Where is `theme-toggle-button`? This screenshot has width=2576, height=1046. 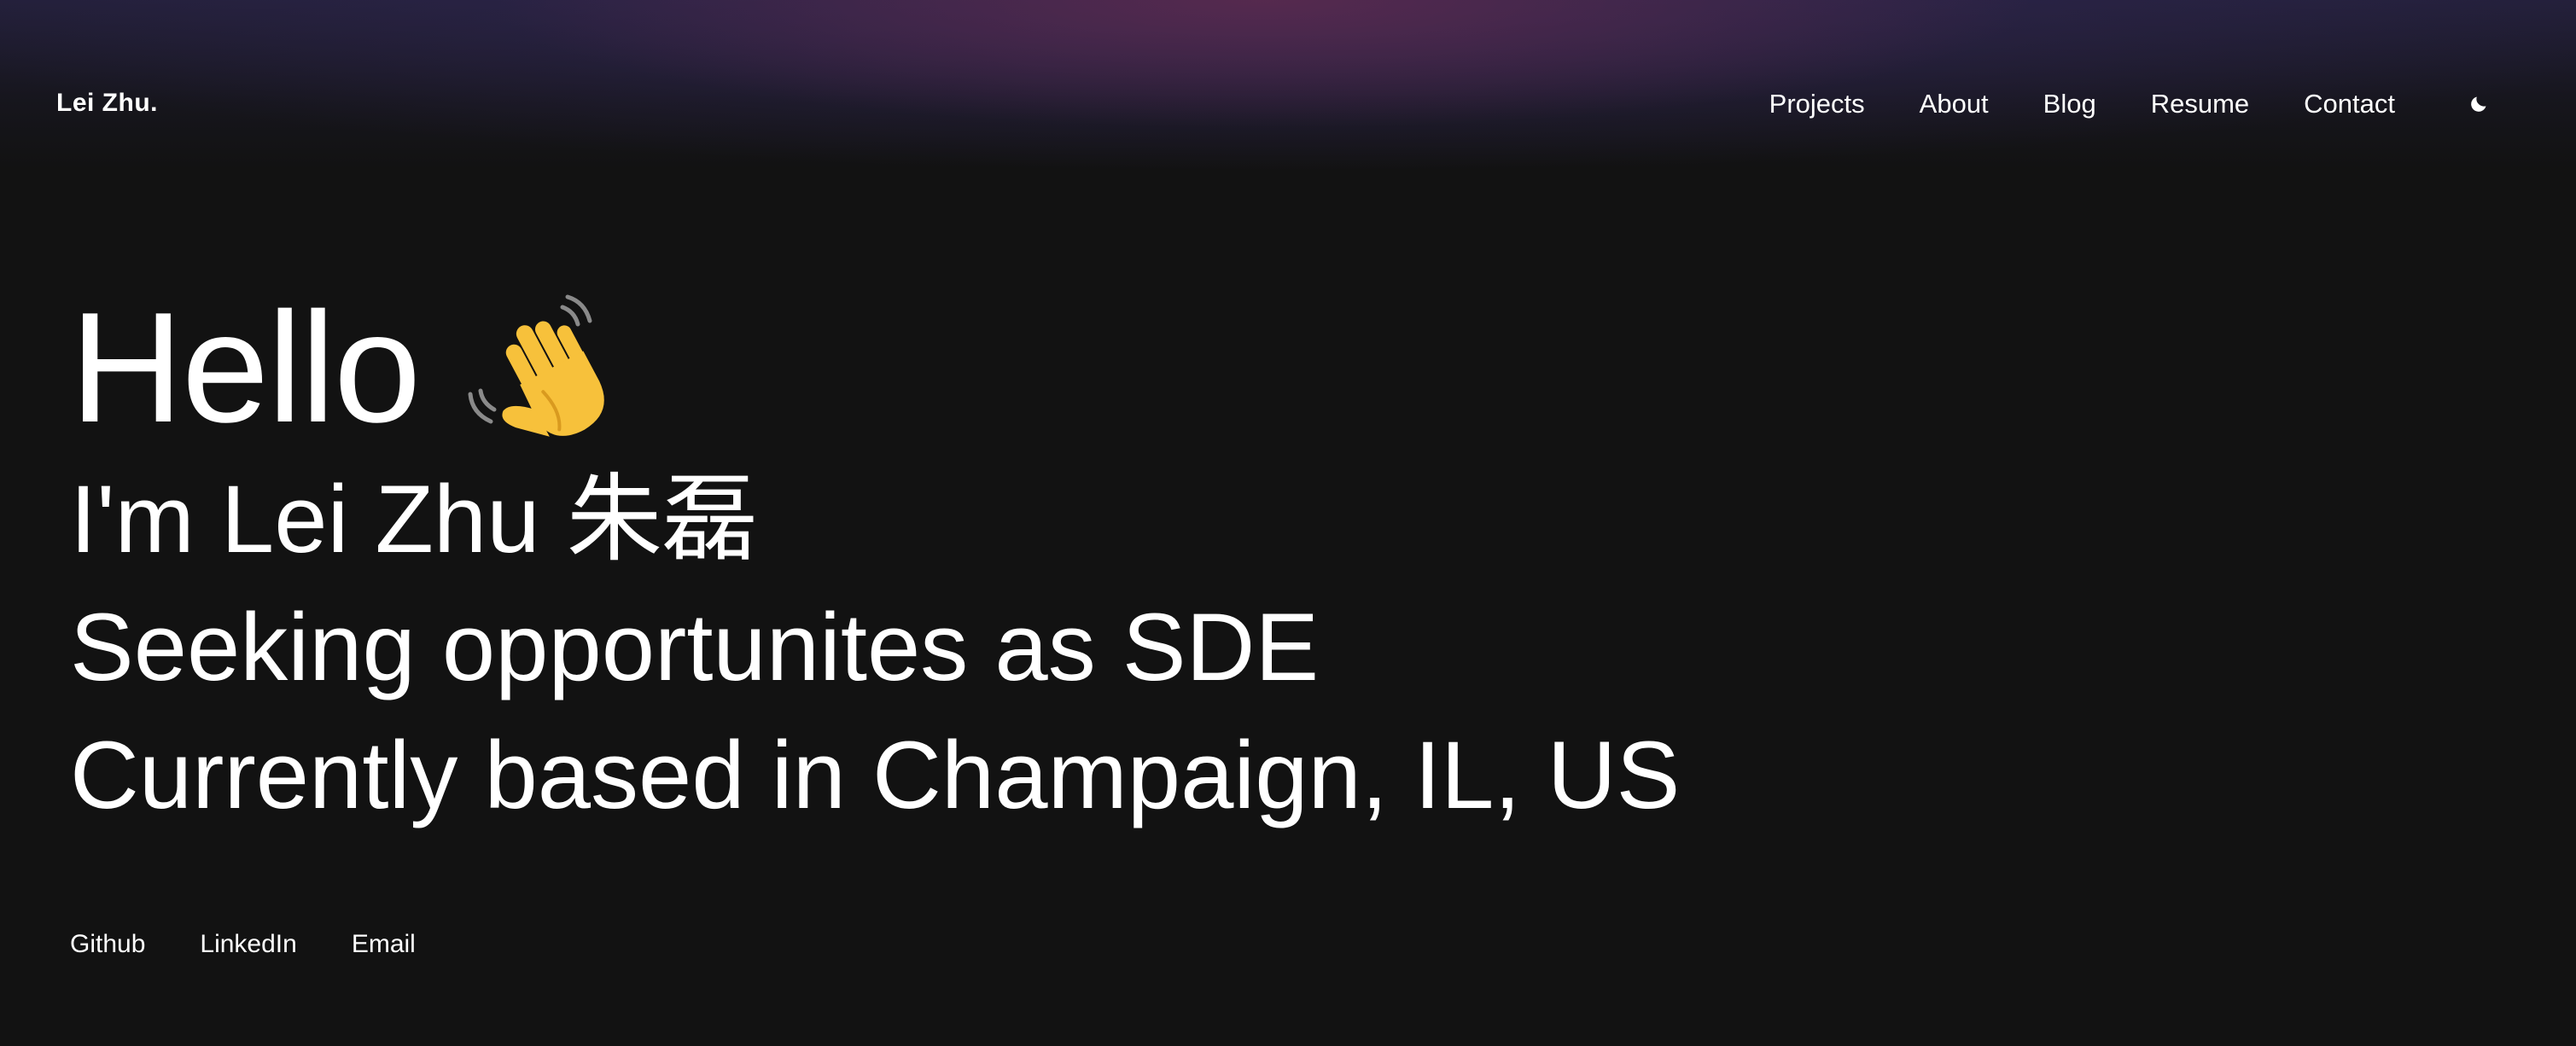
theme-toggle-button is located at coordinates (2478, 104).